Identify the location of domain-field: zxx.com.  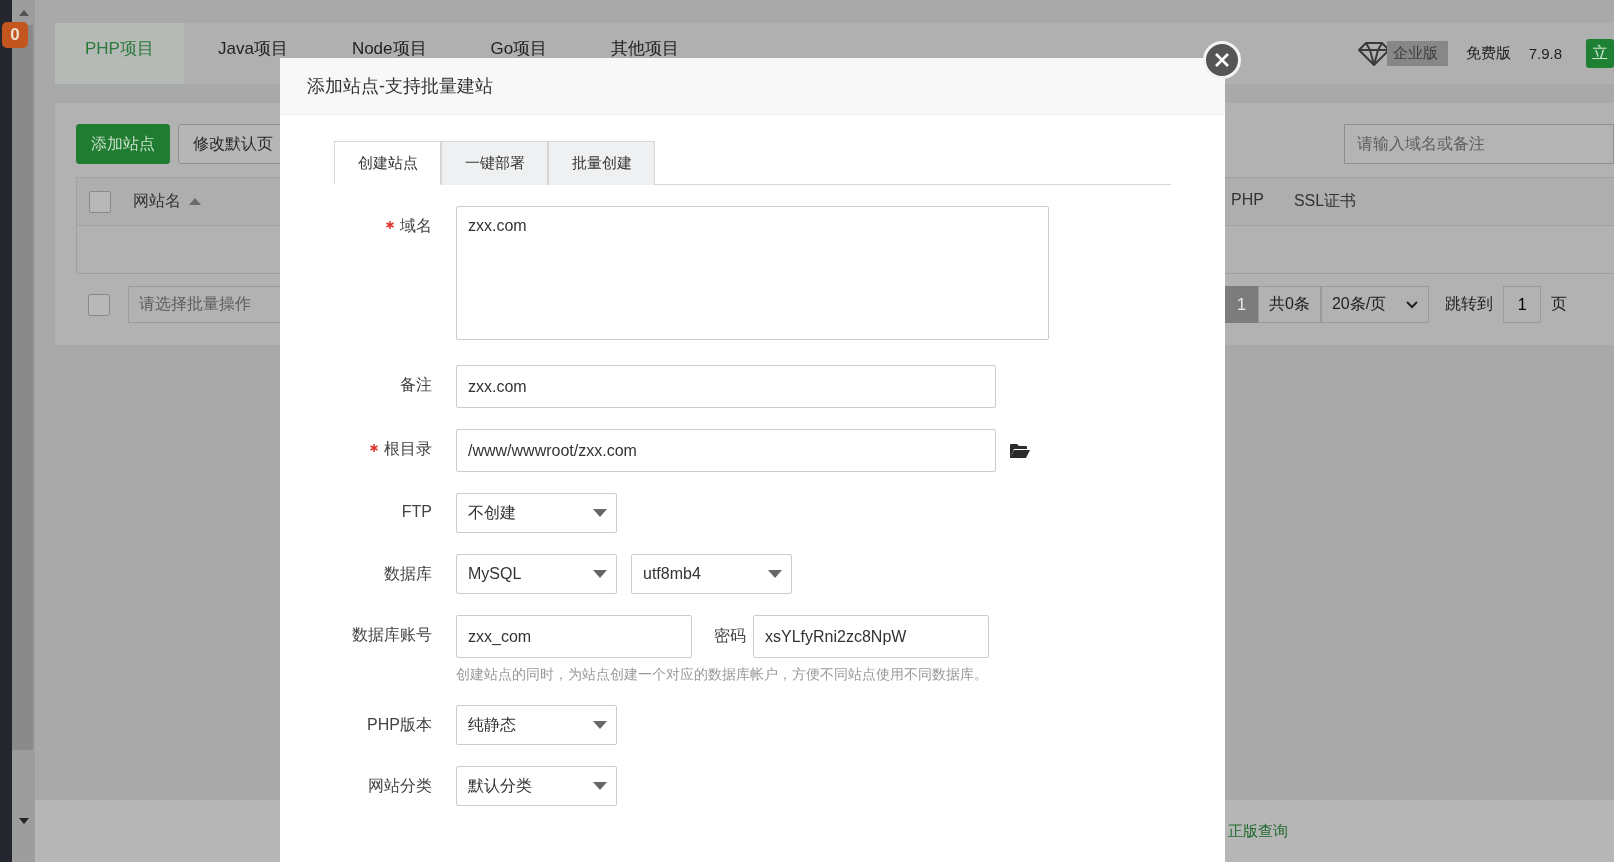
(752, 273).